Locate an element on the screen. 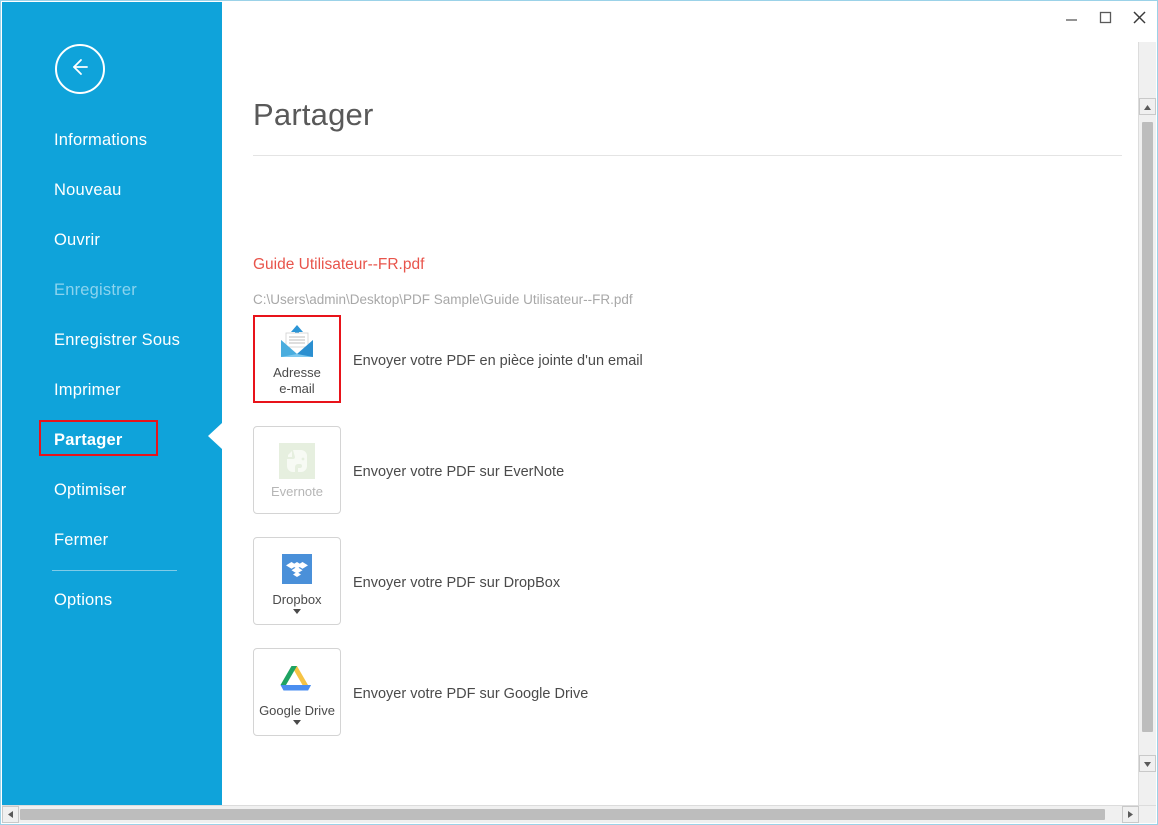  minimize-button is located at coordinates (1071, 17).